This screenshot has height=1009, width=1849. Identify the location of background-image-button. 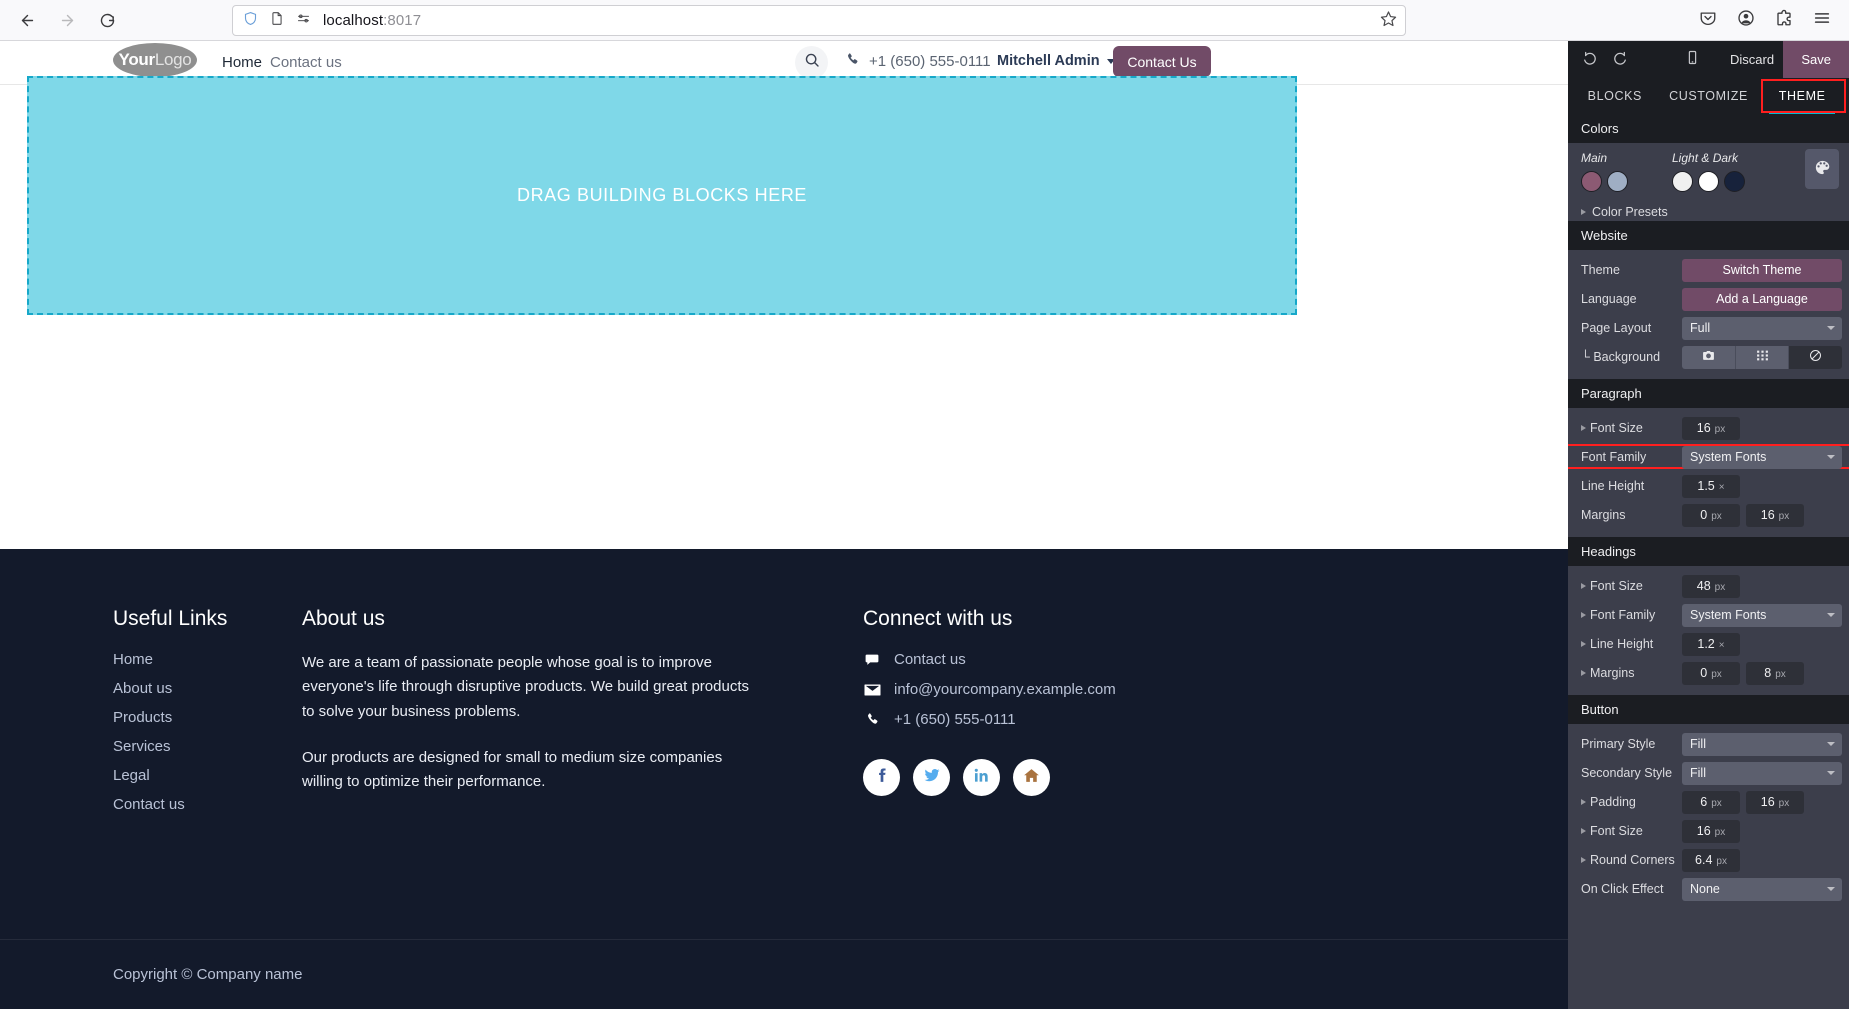
(1709, 357).